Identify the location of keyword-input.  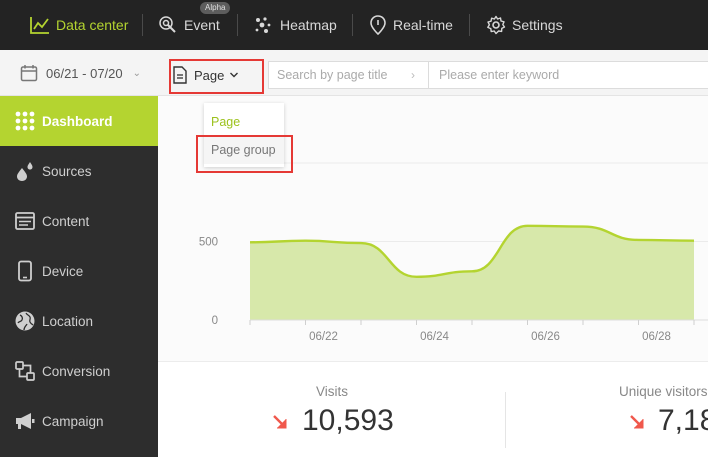
(569, 75).